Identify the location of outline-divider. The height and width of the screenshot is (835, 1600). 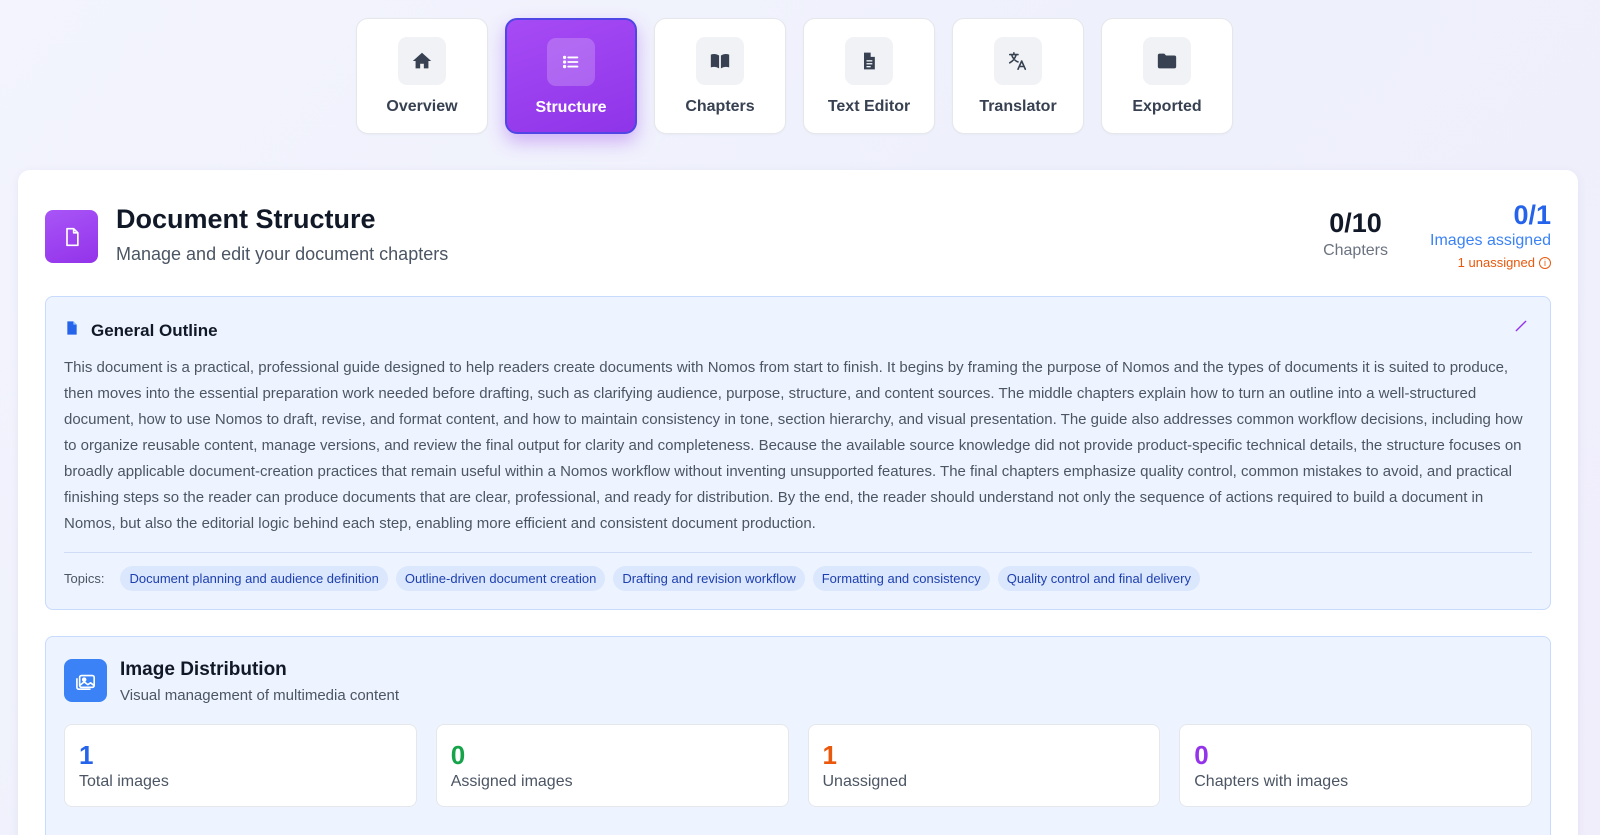
(798, 552).